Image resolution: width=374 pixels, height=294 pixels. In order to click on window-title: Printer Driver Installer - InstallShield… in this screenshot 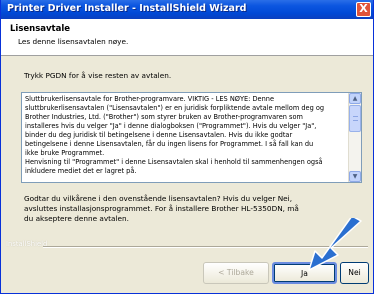, I will do `click(127, 8)`.